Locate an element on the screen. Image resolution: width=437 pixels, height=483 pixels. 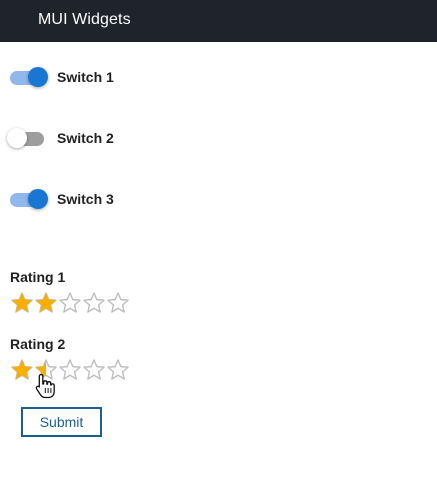
switch-3: Switch 3 is located at coordinates (110, 199).